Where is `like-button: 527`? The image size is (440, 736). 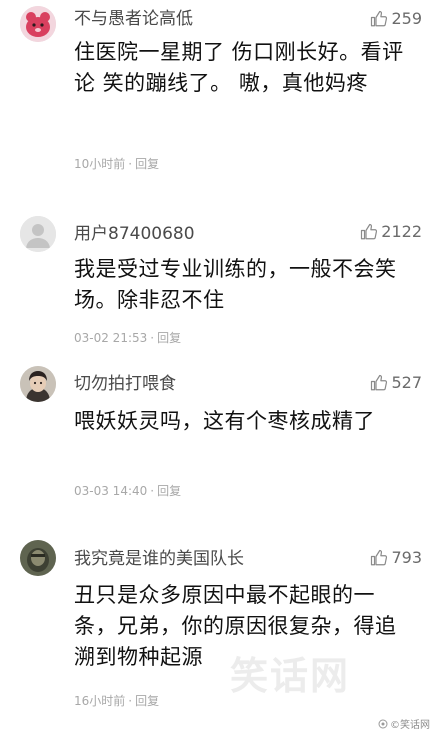 like-button: 527 is located at coordinates (396, 383).